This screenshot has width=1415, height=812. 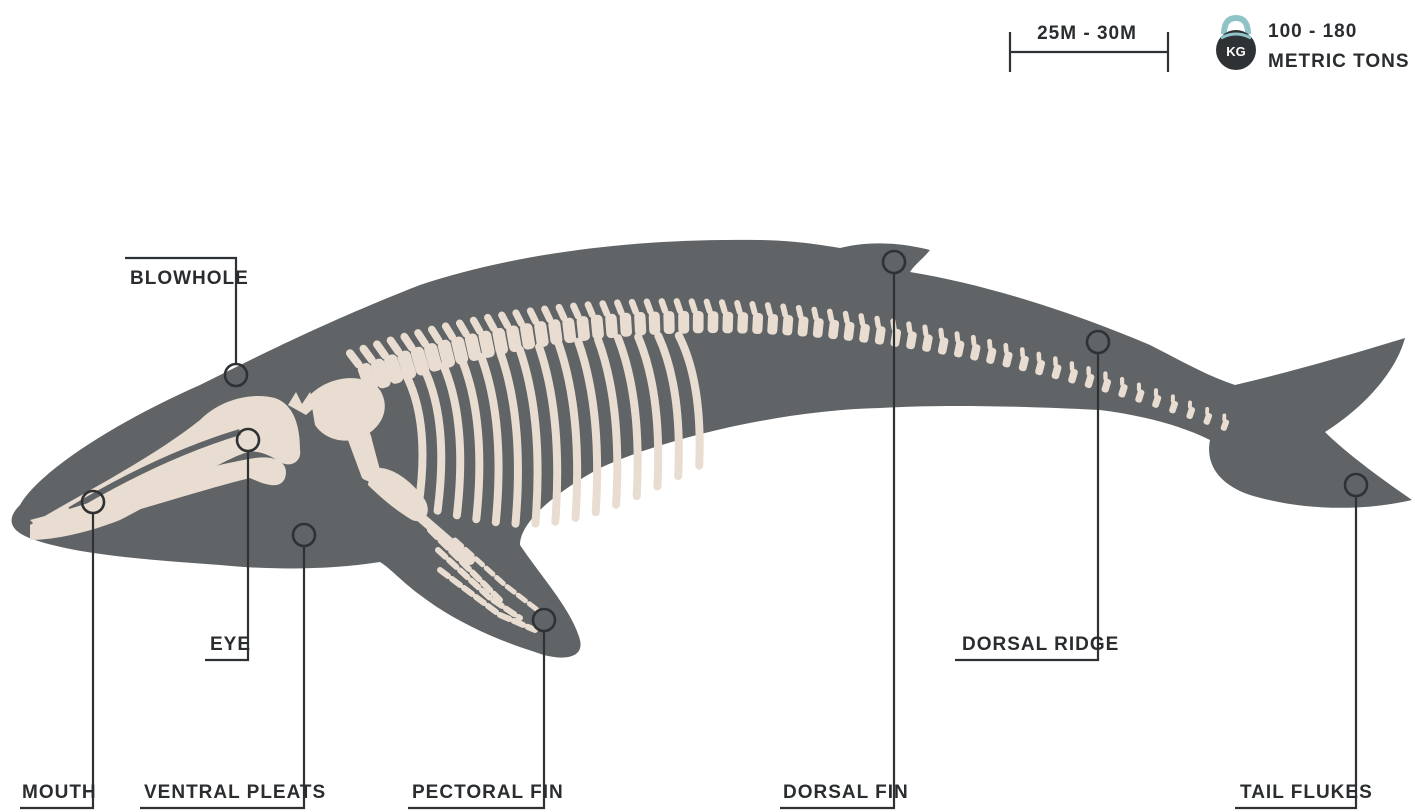 I want to click on kettlebell-icon: KG, so click(x=1236, y=42).